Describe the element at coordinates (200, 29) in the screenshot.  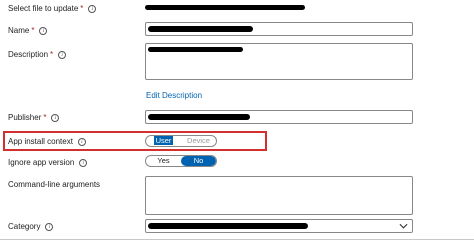
I see `redacted-name-value` at that location.